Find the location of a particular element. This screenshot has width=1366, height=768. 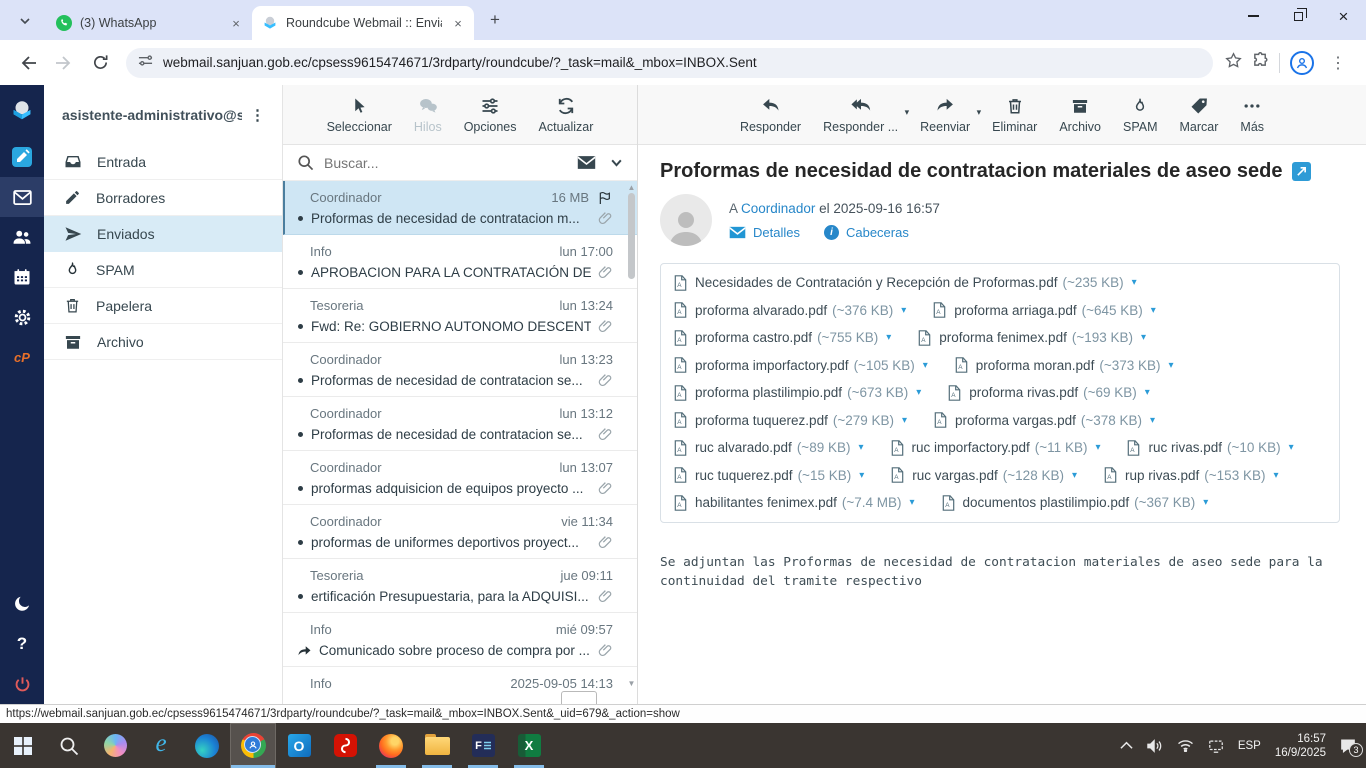

taskbar-excel-icon: X is located at coordinates (529, 745).